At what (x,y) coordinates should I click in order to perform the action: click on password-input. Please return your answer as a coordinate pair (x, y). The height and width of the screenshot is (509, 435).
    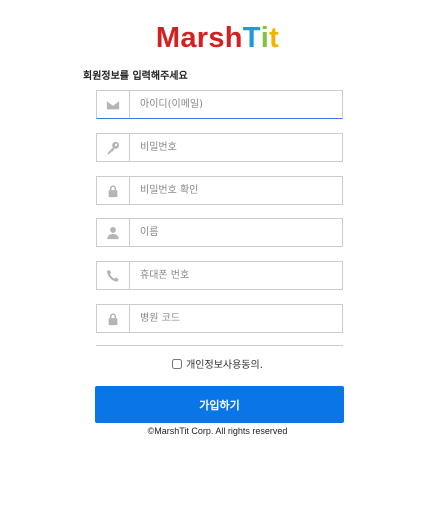
    Looking at the image, I should click on (236, 147).